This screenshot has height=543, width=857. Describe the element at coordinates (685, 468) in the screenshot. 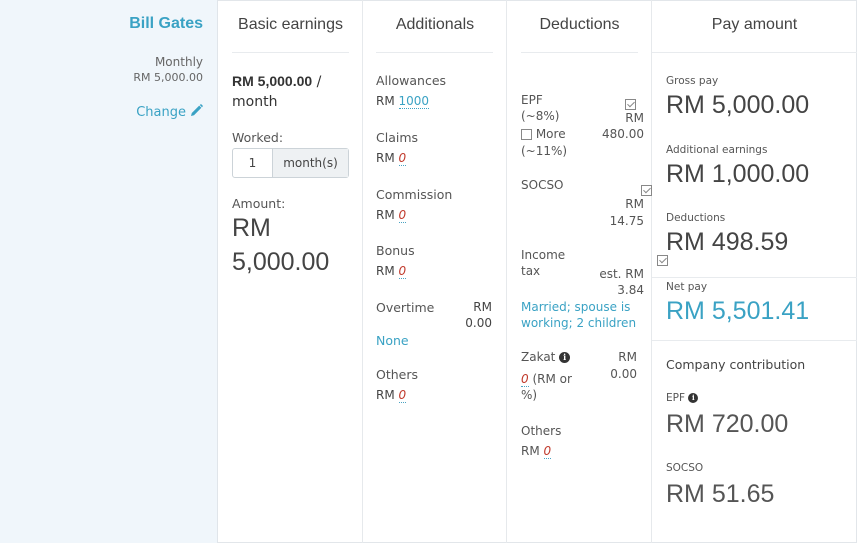

I see `employer-socso-label: SOCSO` at that location.